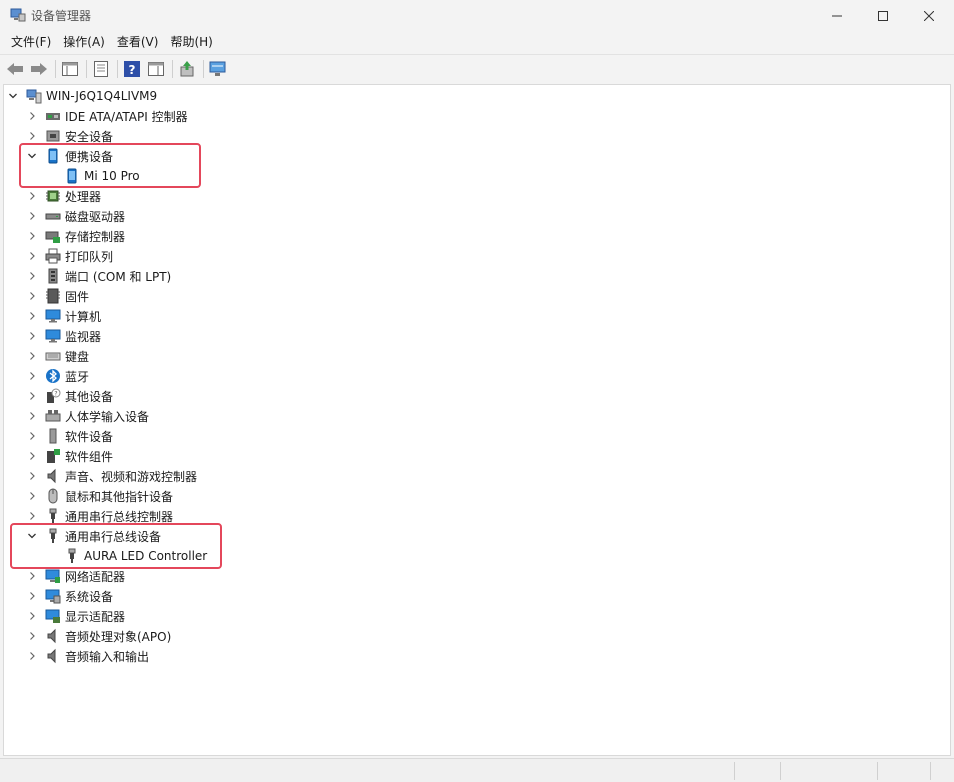 The height and width of the screenshot is (782, 954). I want to click on action-pane-button, so click(156, 69).